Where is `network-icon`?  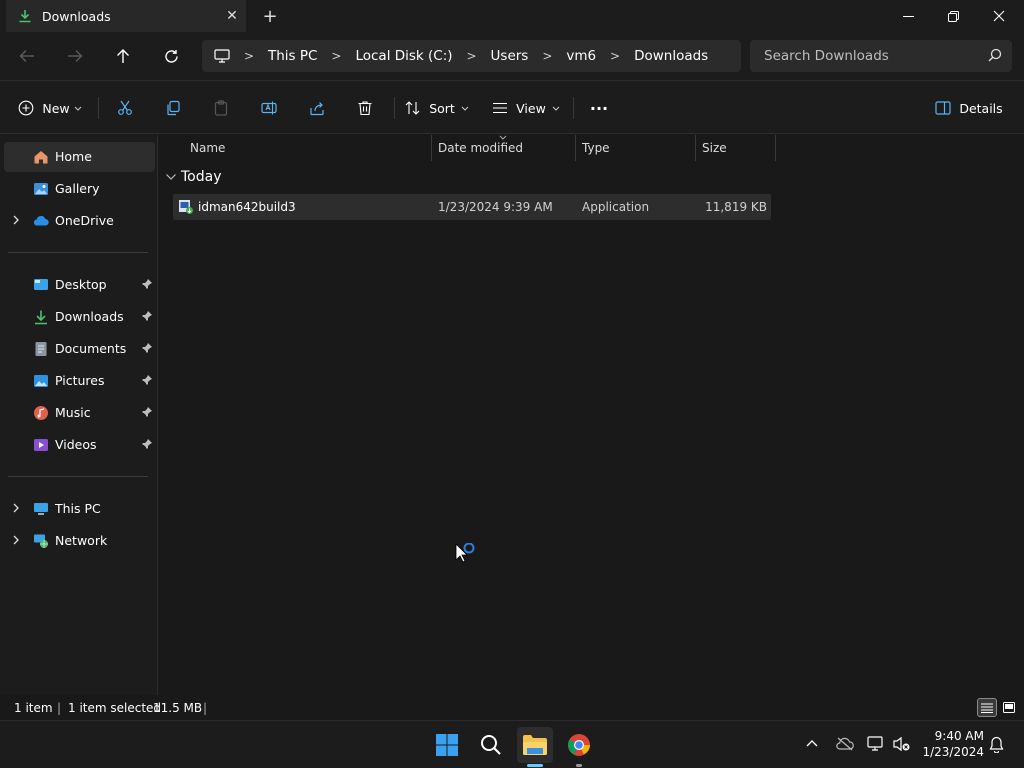
network-icon is located at coordinates (41, 541).